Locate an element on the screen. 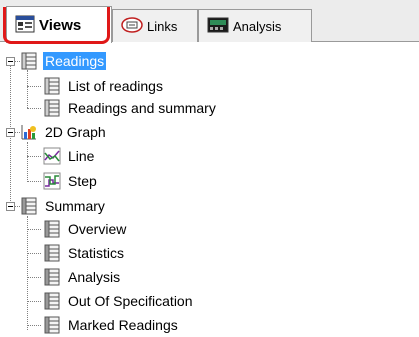 Image resolution: width=419 pixels, height=337 pixels. step-chart-icon is located at coordinates (52, 181).